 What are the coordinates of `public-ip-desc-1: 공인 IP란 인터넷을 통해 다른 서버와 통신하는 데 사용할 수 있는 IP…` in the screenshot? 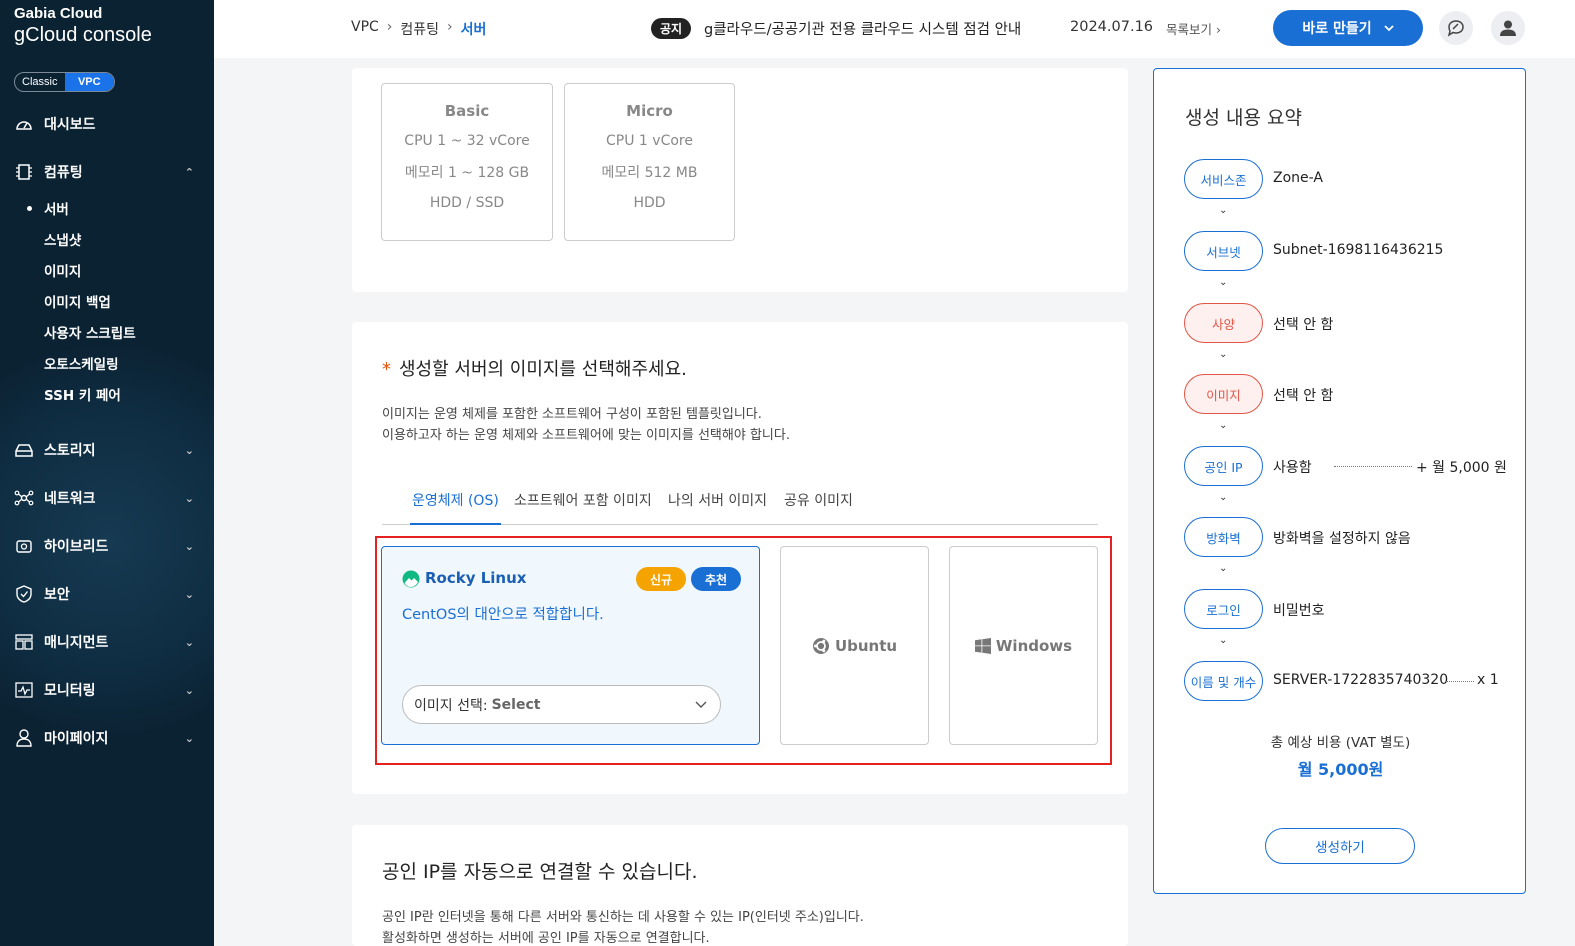 It's located at (623, 917).